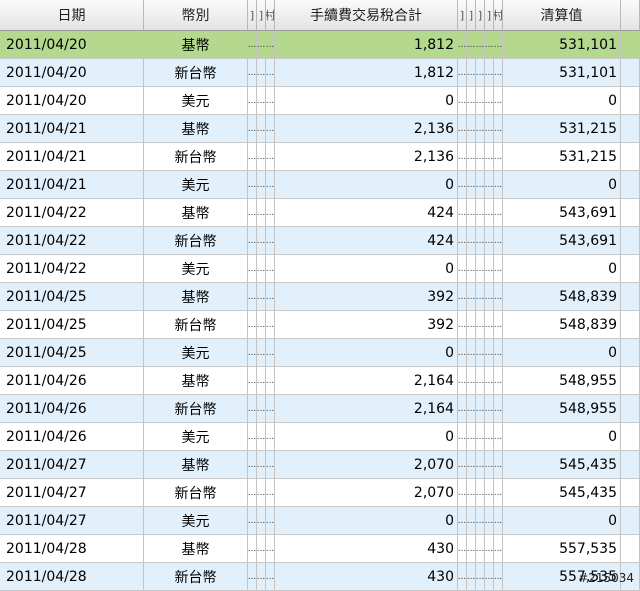 This screenshot has height=591, width=640. What do you see at coordinates (562, 548) in the screenshot?
I see `cell-settlement: 557,535` at bounding box center [562, 548].